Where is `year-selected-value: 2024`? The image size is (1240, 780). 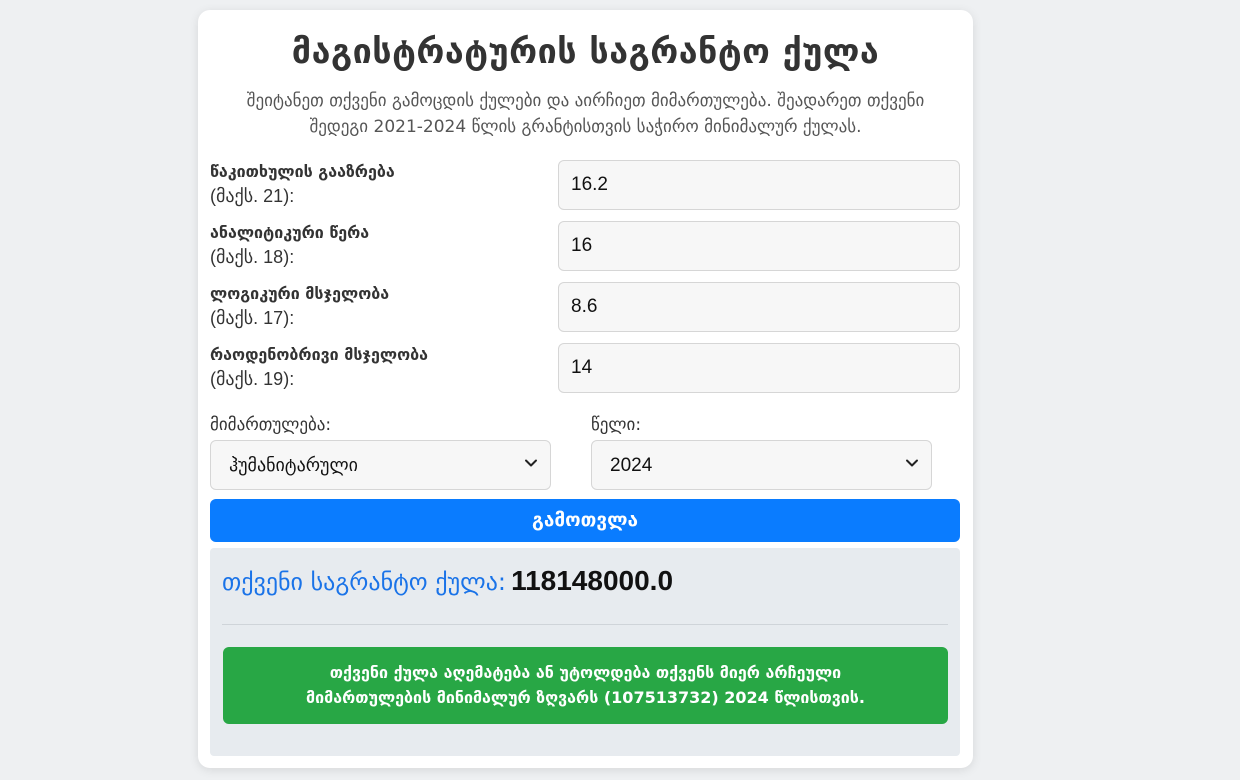
year-selected-value: 2024 is located at coordinates (631, 465).